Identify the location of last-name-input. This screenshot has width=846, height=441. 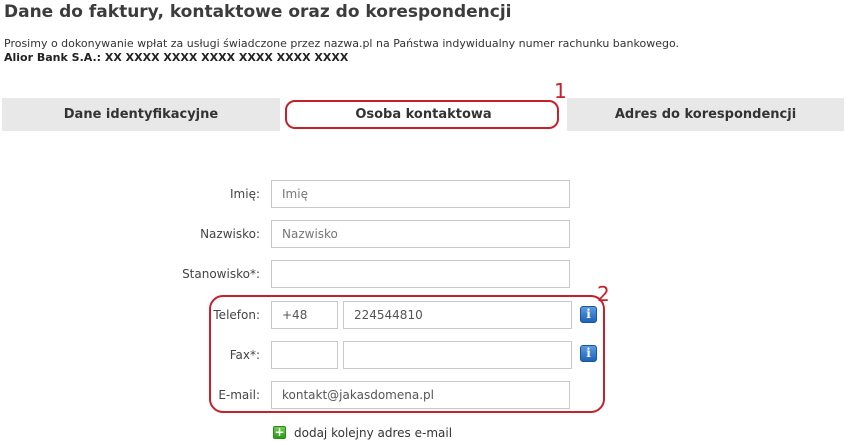
(420, 234).